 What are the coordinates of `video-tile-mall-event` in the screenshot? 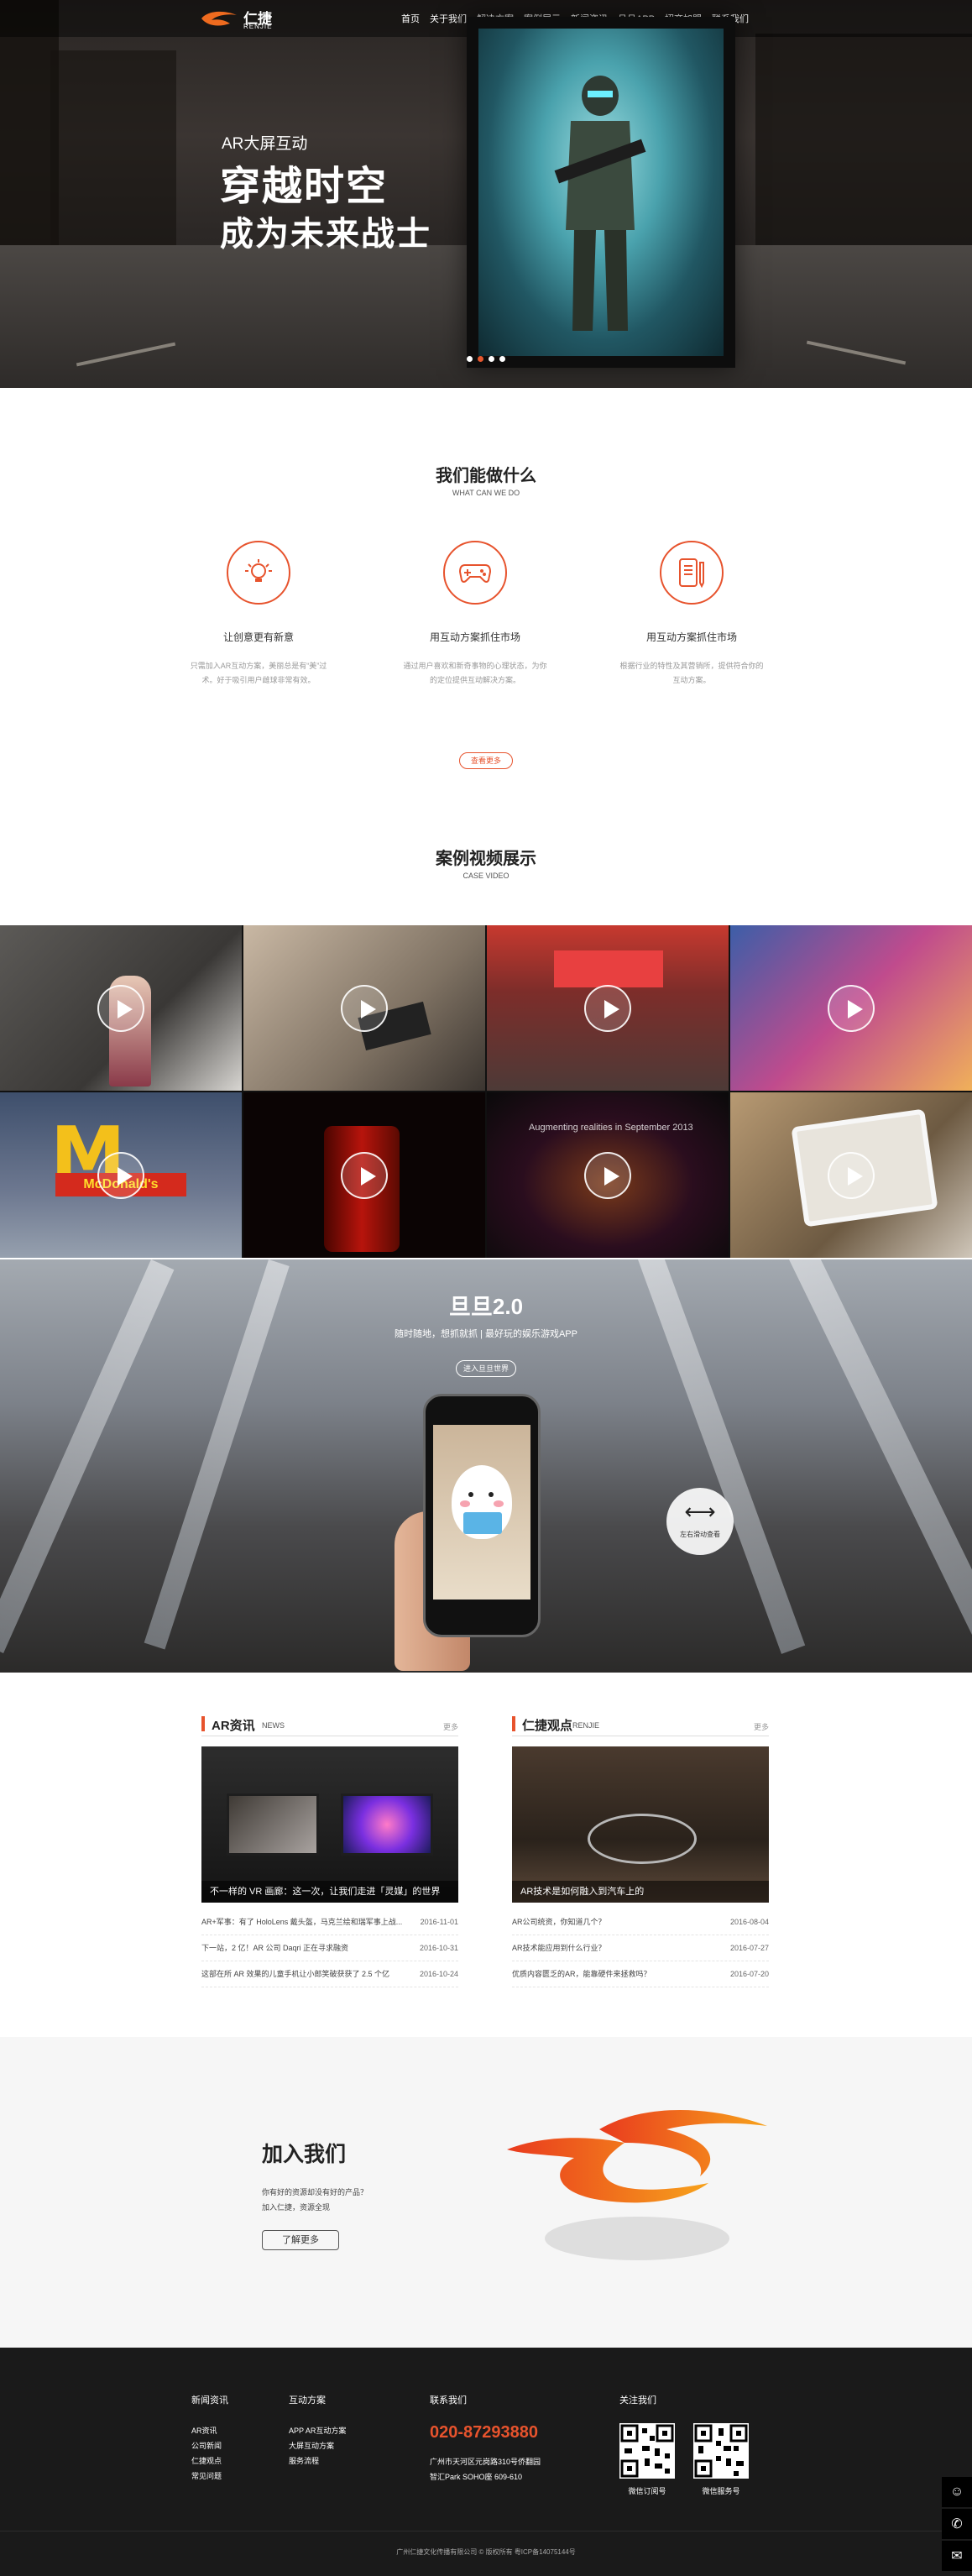 It's located at (608, 1008).